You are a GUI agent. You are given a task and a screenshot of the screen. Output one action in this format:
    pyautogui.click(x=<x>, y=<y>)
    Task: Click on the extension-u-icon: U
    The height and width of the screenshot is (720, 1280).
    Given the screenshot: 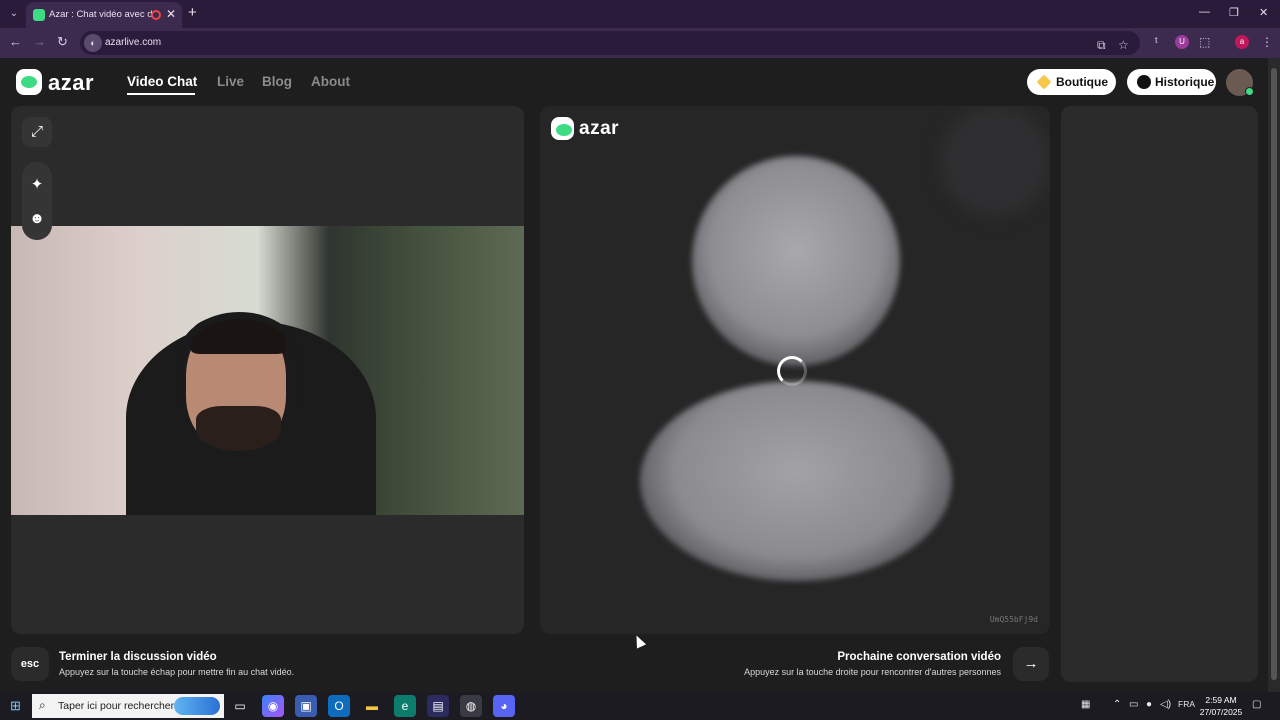 What is the action you would take?
    pyautogui.click(x=1182, y=42)
    